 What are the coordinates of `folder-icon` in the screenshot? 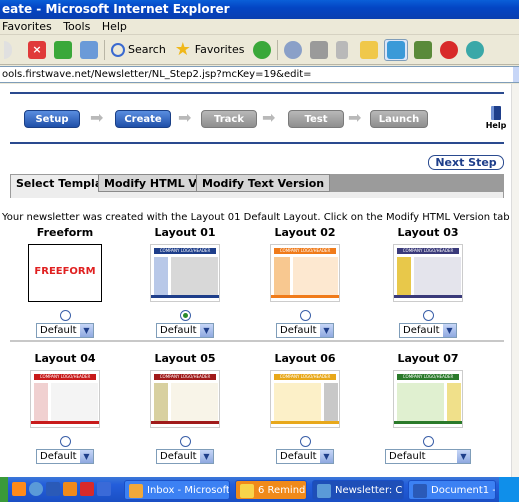 It's located at (368, 49).